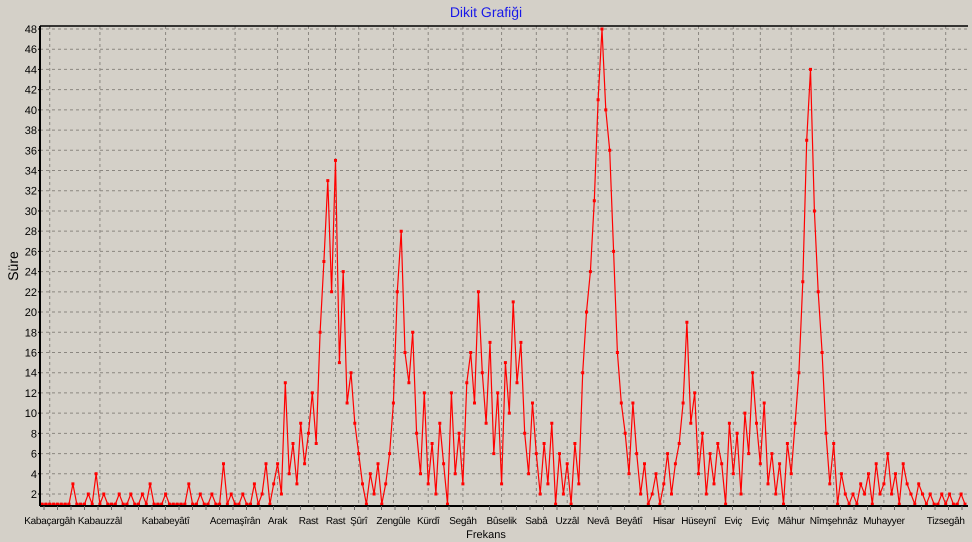  Describe the element at coordinates (33, 474) in the screenshot. I see `y-tick-label: 4` at that location.